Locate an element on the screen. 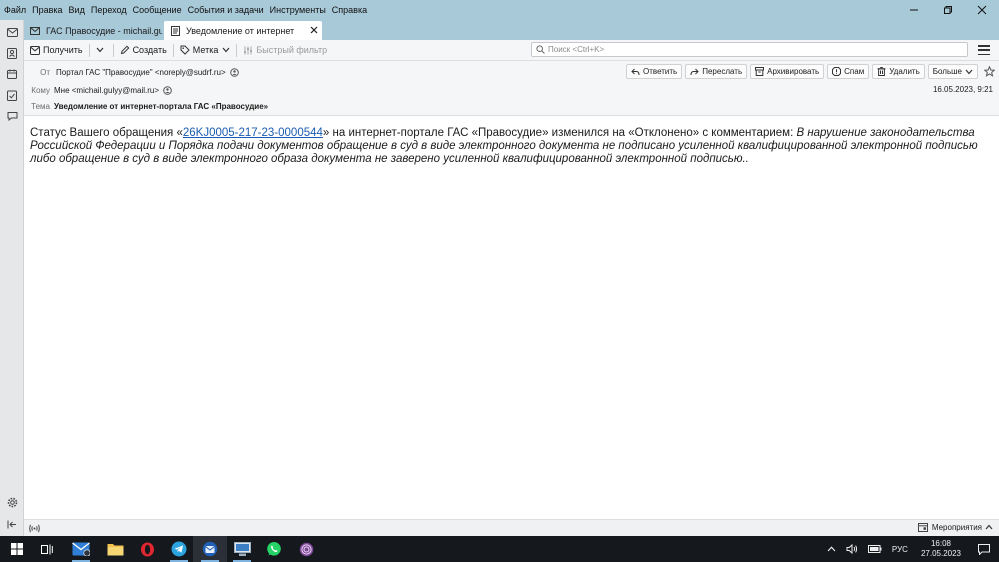 This screenshot has height=562, width=999. get-messages-dropdown is located at coordinates (101, 50).